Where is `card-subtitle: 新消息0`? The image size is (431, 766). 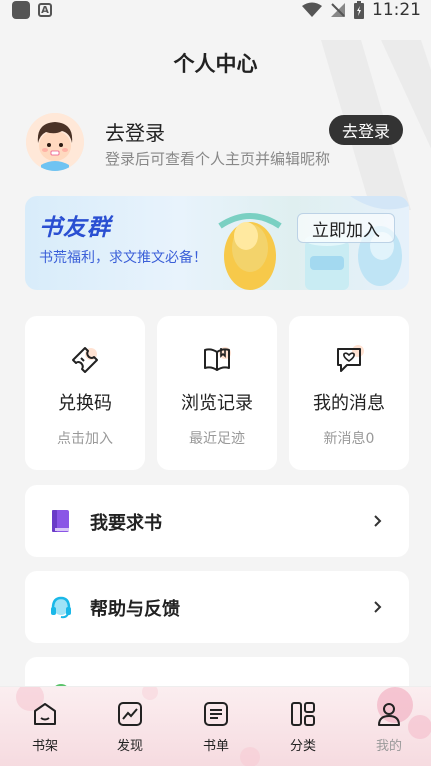 card-subtitle: 新消息0 is located at coordinates (349, 439).